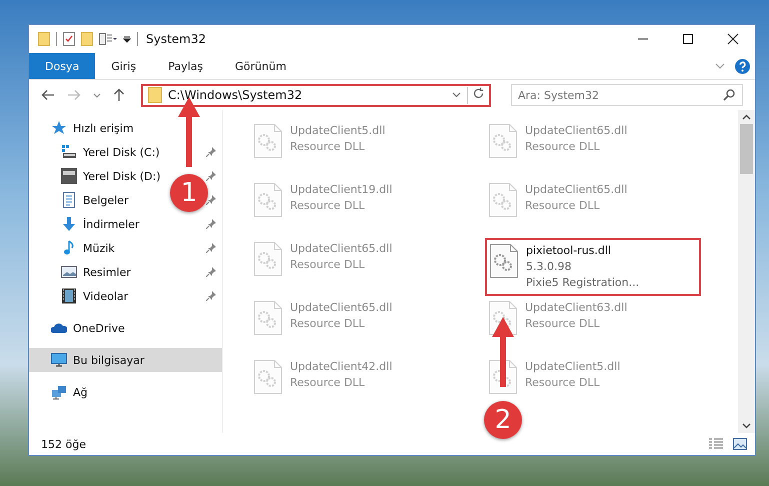 The height and width of the screenshot is (486, 769). I want to click on folder-icon, so click(155, 95).